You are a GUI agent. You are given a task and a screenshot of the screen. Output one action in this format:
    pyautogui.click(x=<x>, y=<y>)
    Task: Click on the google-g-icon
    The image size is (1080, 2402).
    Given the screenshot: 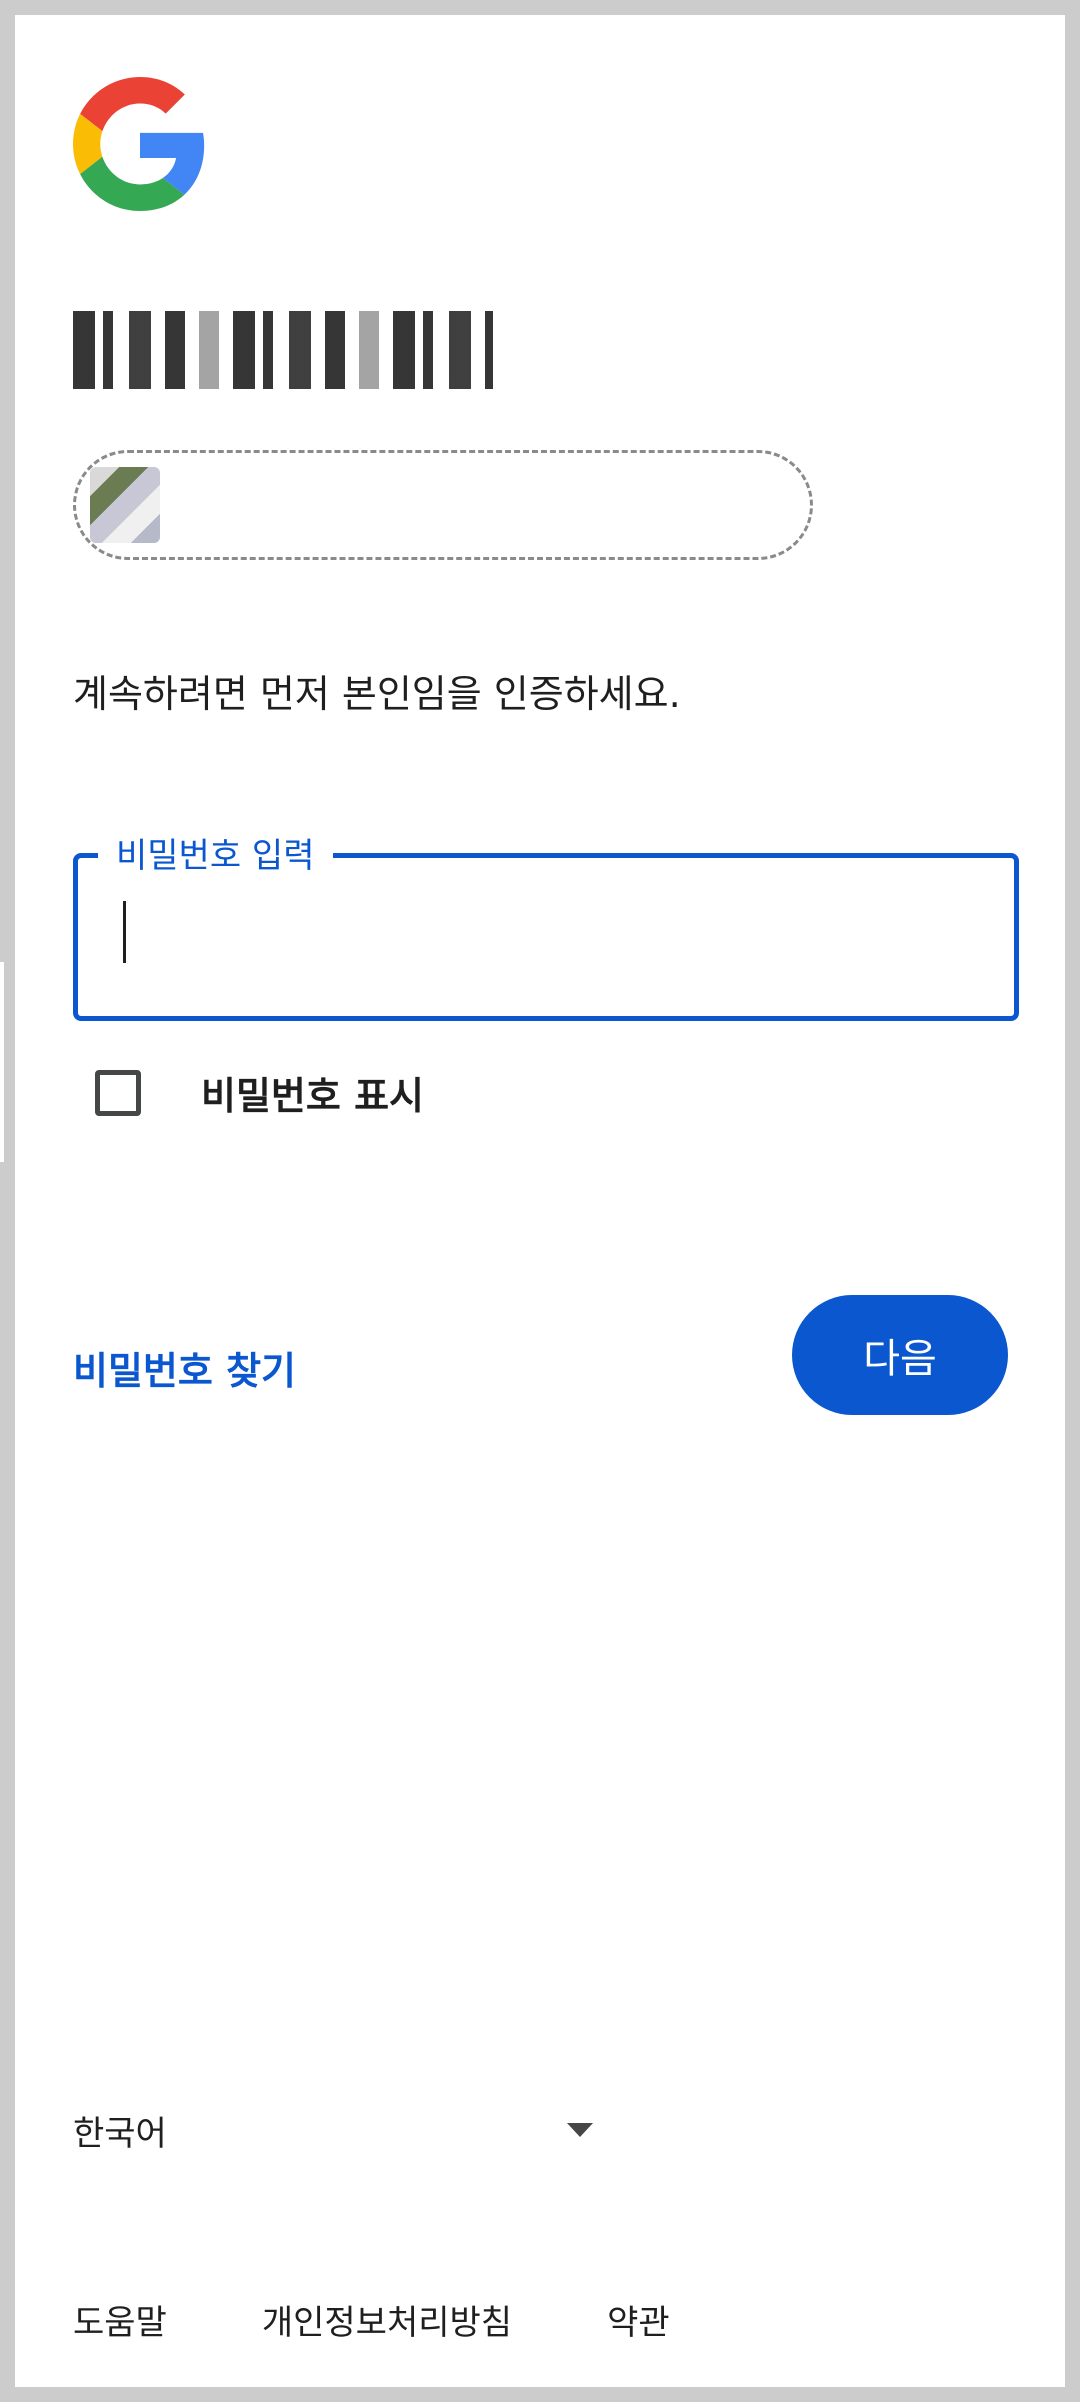 What is the action you would take?
    pyautogui.click(x=139, y=144)
    